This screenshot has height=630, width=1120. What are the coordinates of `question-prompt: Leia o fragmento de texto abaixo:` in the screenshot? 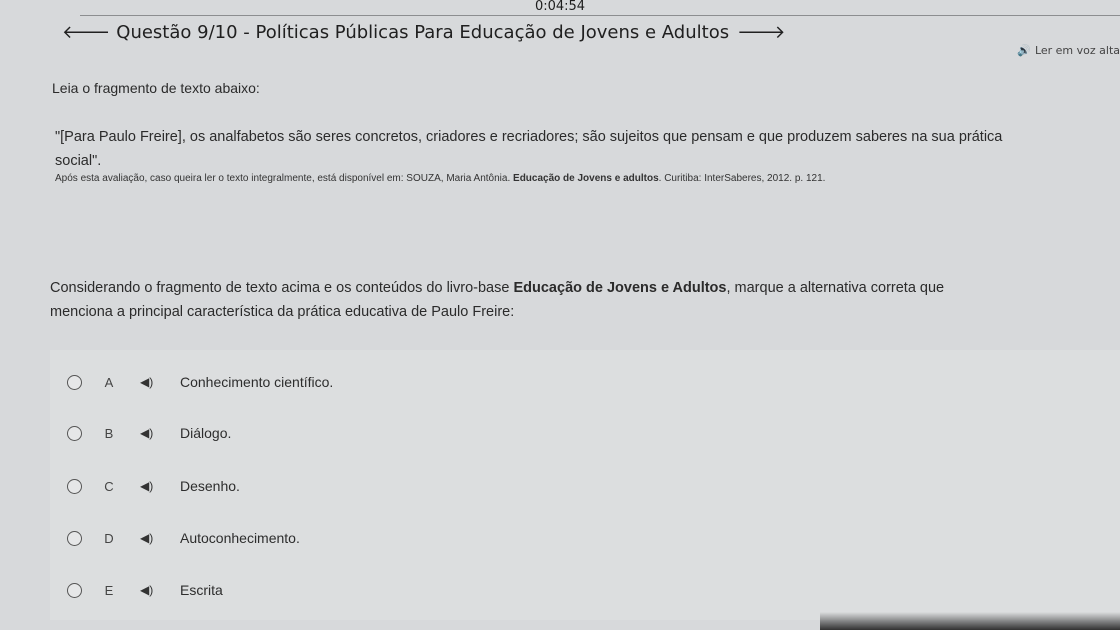 It's located at (156, 88).